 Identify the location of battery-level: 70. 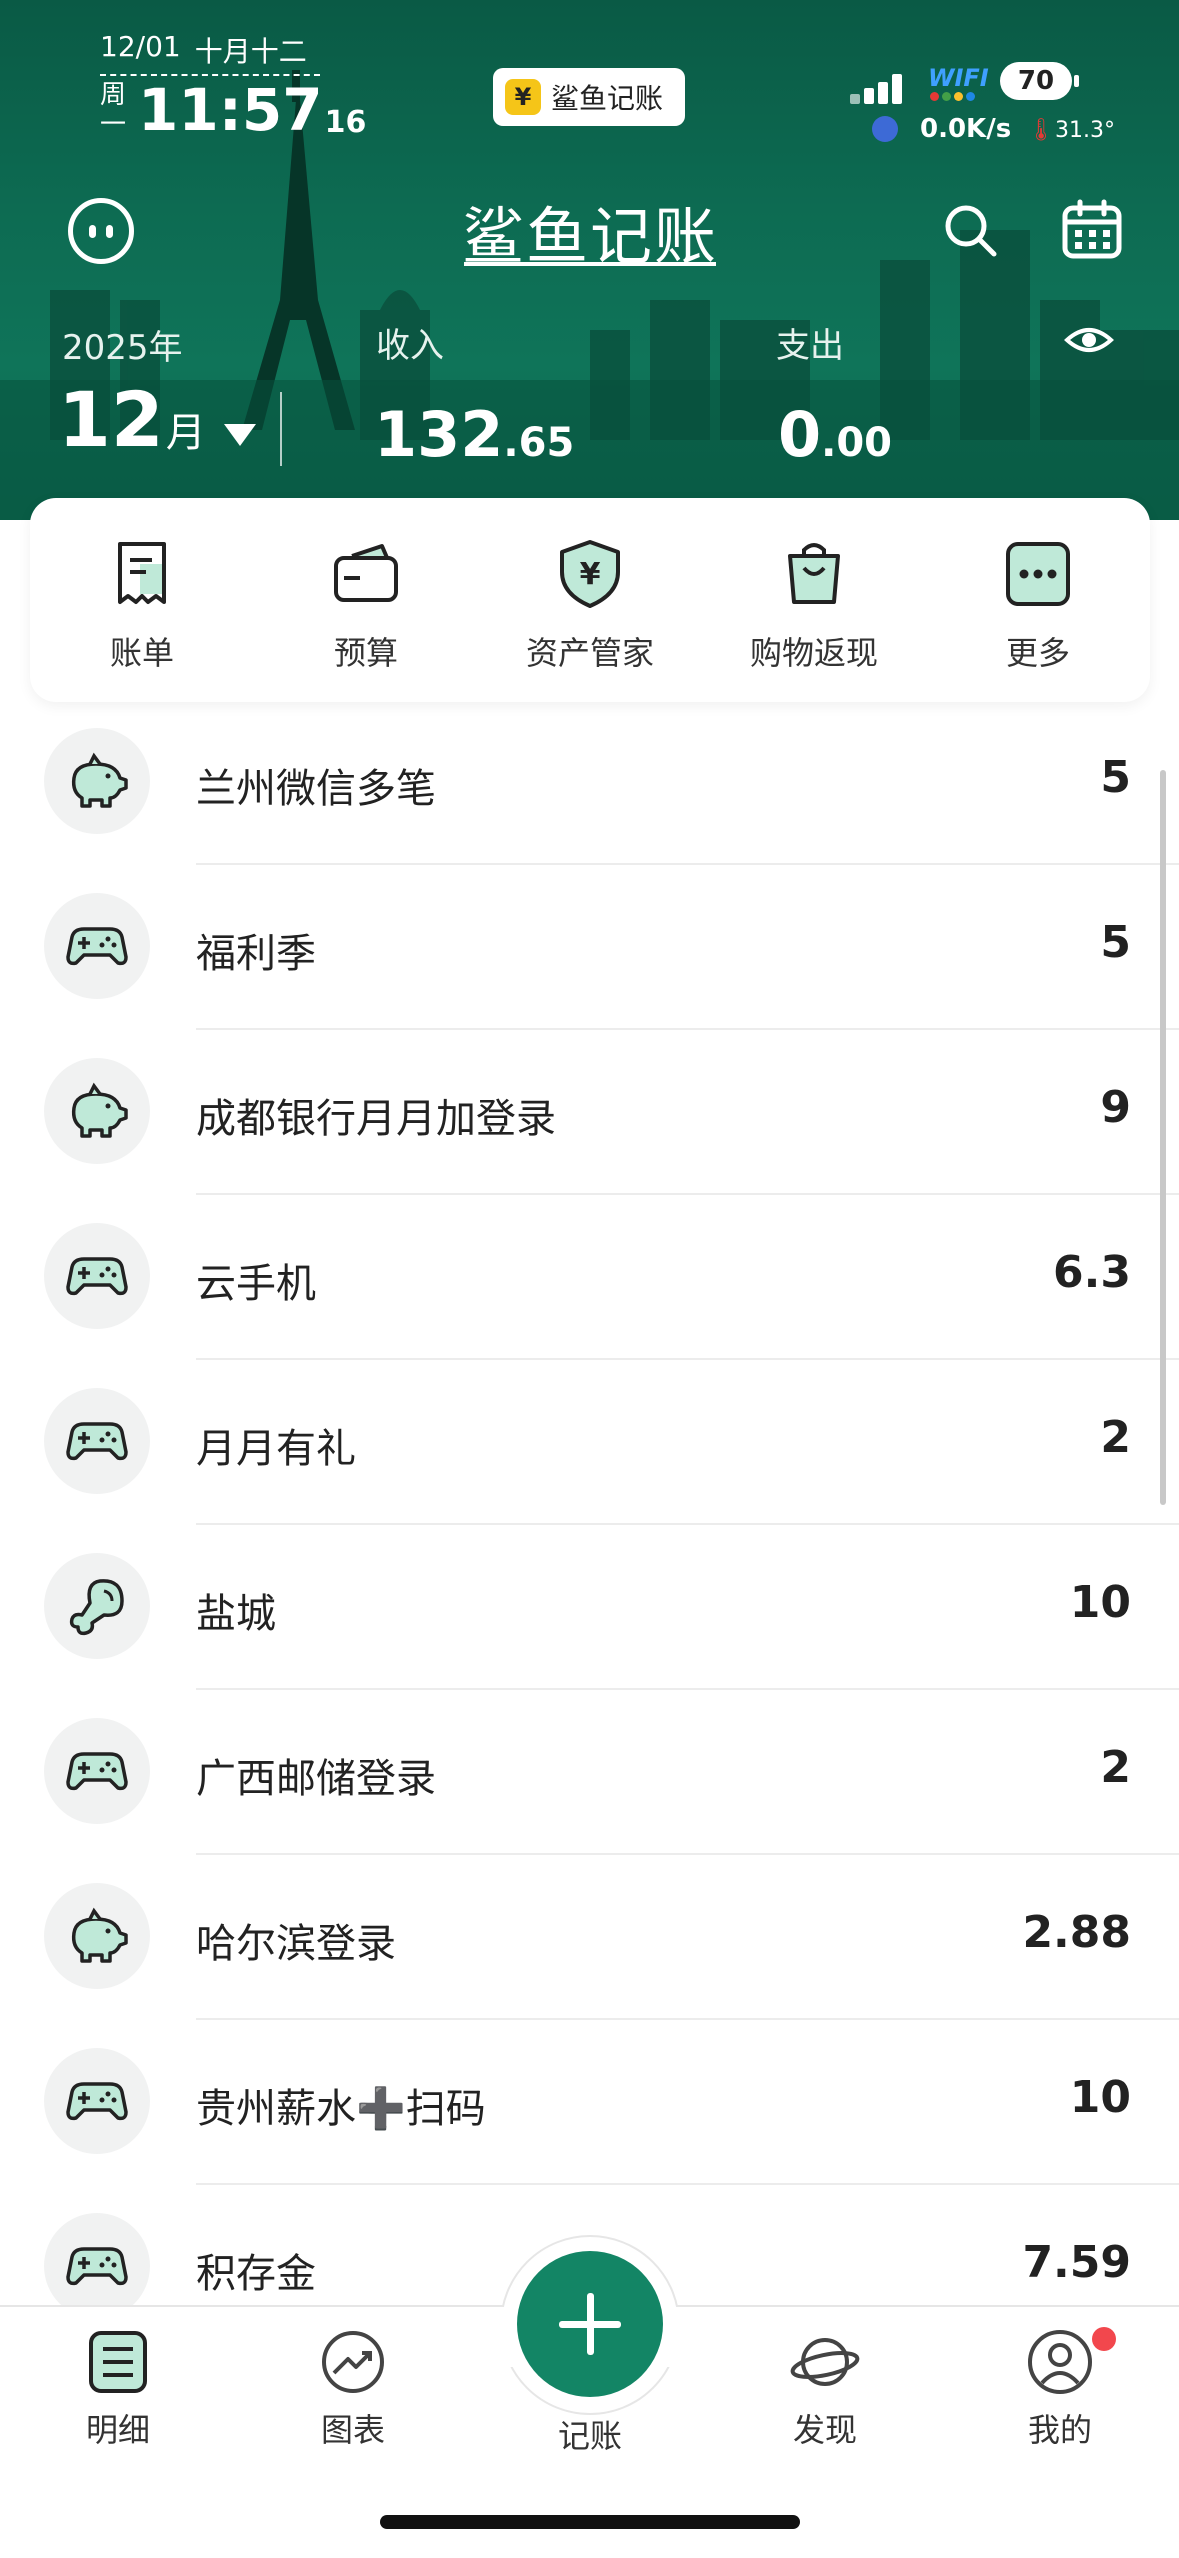
(1036, 81).